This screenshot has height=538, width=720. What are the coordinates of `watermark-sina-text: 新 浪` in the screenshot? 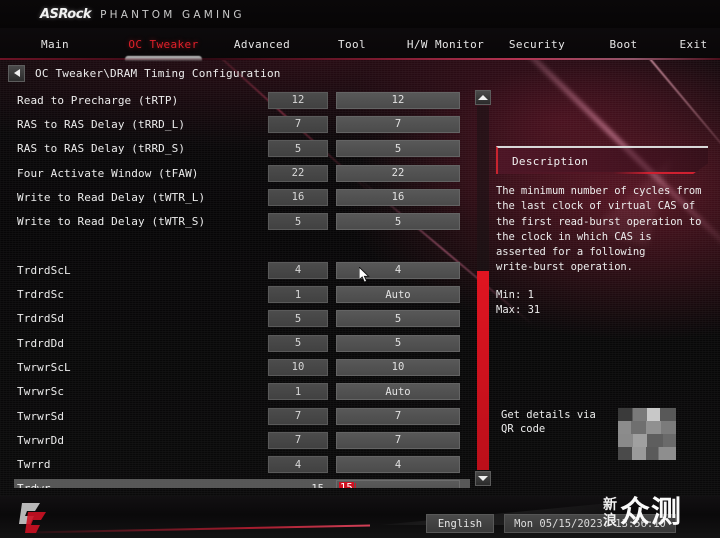 It's located at (610, 513).